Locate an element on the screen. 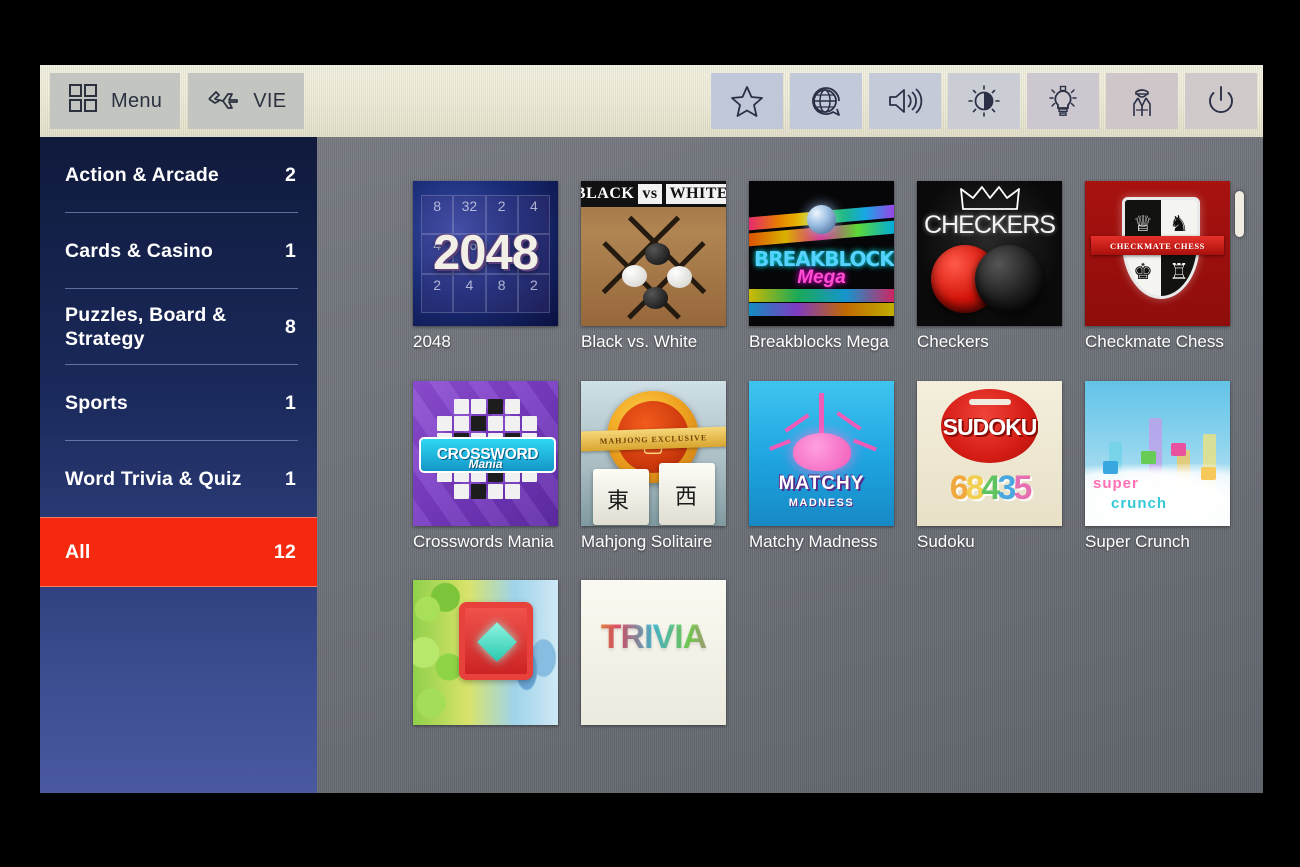  grid-scrollbar-thumb is located at coordinates (1239, 214).